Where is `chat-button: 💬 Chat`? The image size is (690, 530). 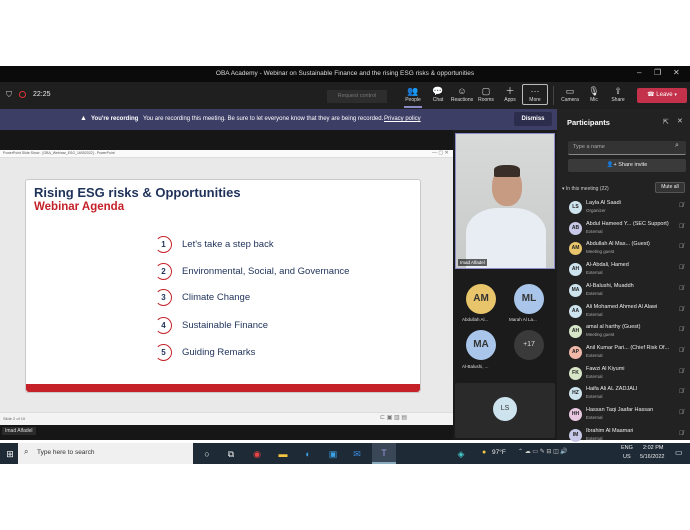
chat-button: 💬 Chat is located at coordinates (438, 94).